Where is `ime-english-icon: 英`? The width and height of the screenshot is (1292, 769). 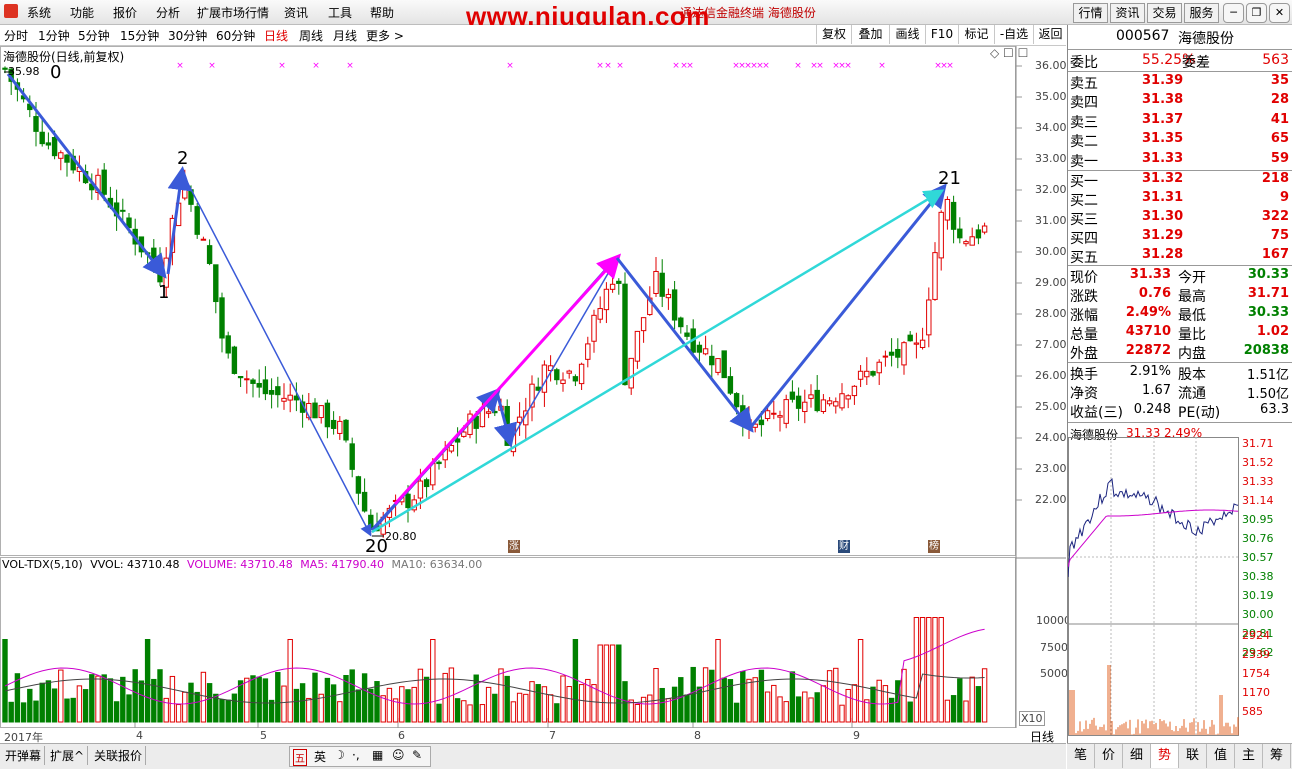
ime-english-icon: 英 is located at coordinates (320, 756).